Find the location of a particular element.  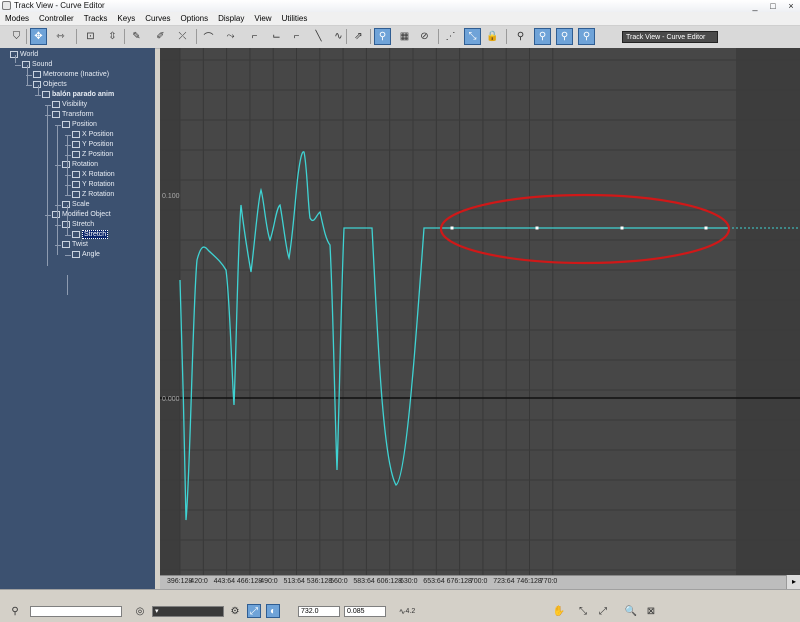

tree-item: Angle is located at coordinates (86, 255).